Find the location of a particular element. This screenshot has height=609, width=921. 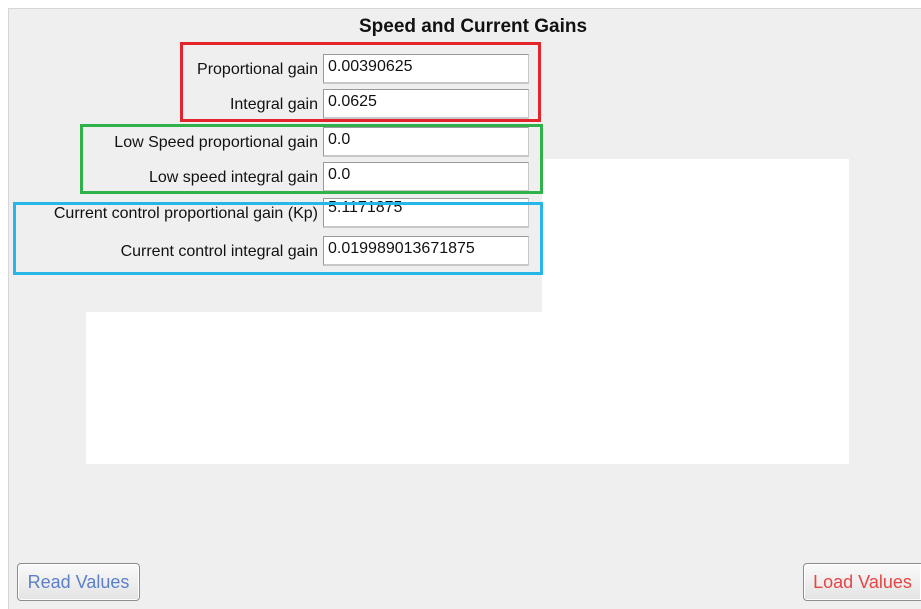

proportional-gain-field: 0.00390625 is located at coordinates (426, 69).